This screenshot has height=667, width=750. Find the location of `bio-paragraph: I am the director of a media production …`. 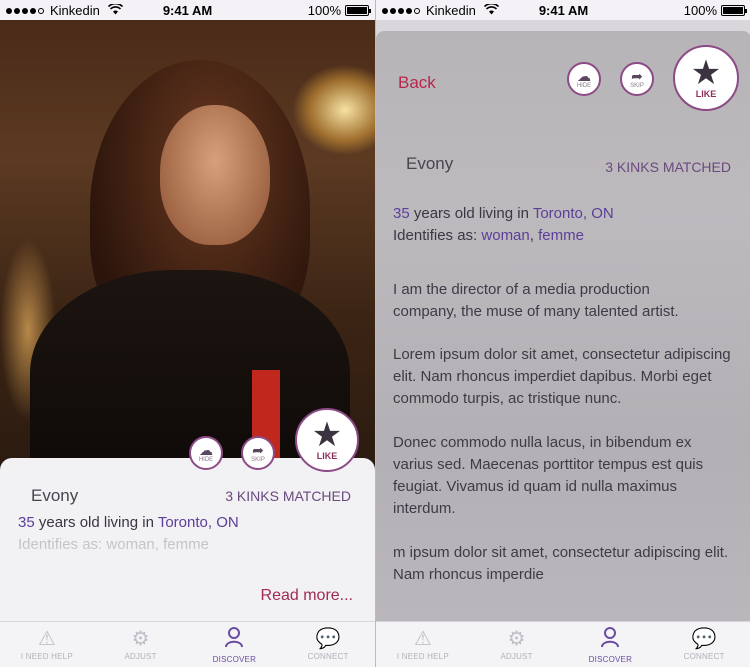

bio-paragraph: I am the director of a media production … is located at coordinates (536, 300).